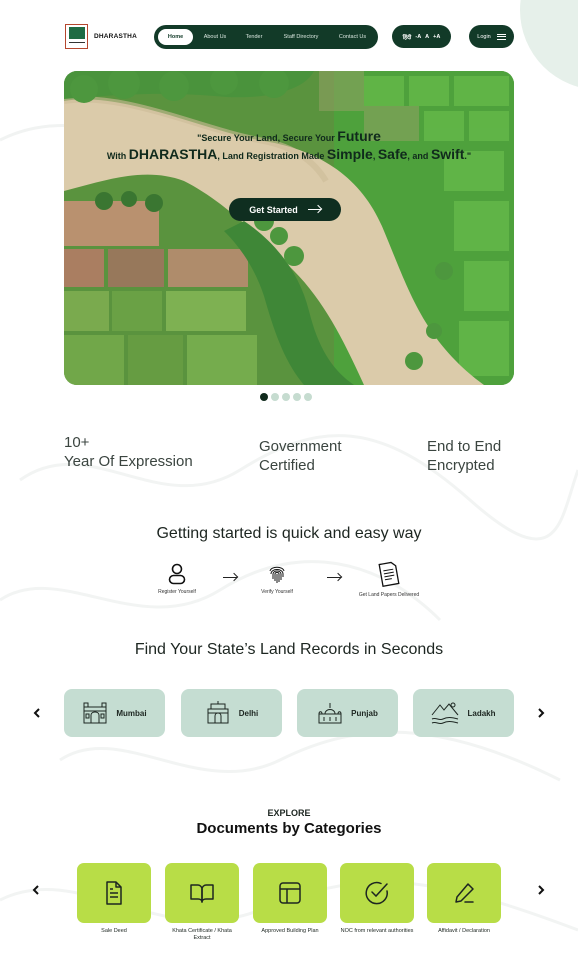 This screenshot has height=975, width=578. I want to click on stat-value: 10+, so click(77, 442).